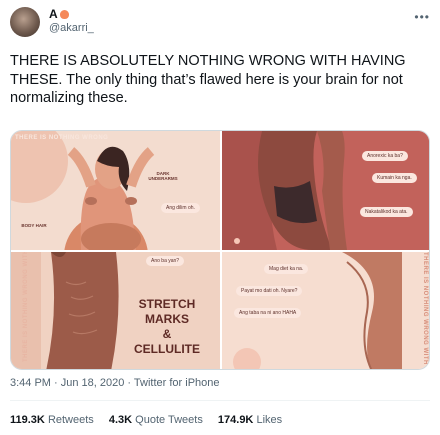 The width and height of the screenshot is (440, 435). Describe the element at coordinates (64, 14) in the screenshot. I see `peach-emoji-icon` at that location.